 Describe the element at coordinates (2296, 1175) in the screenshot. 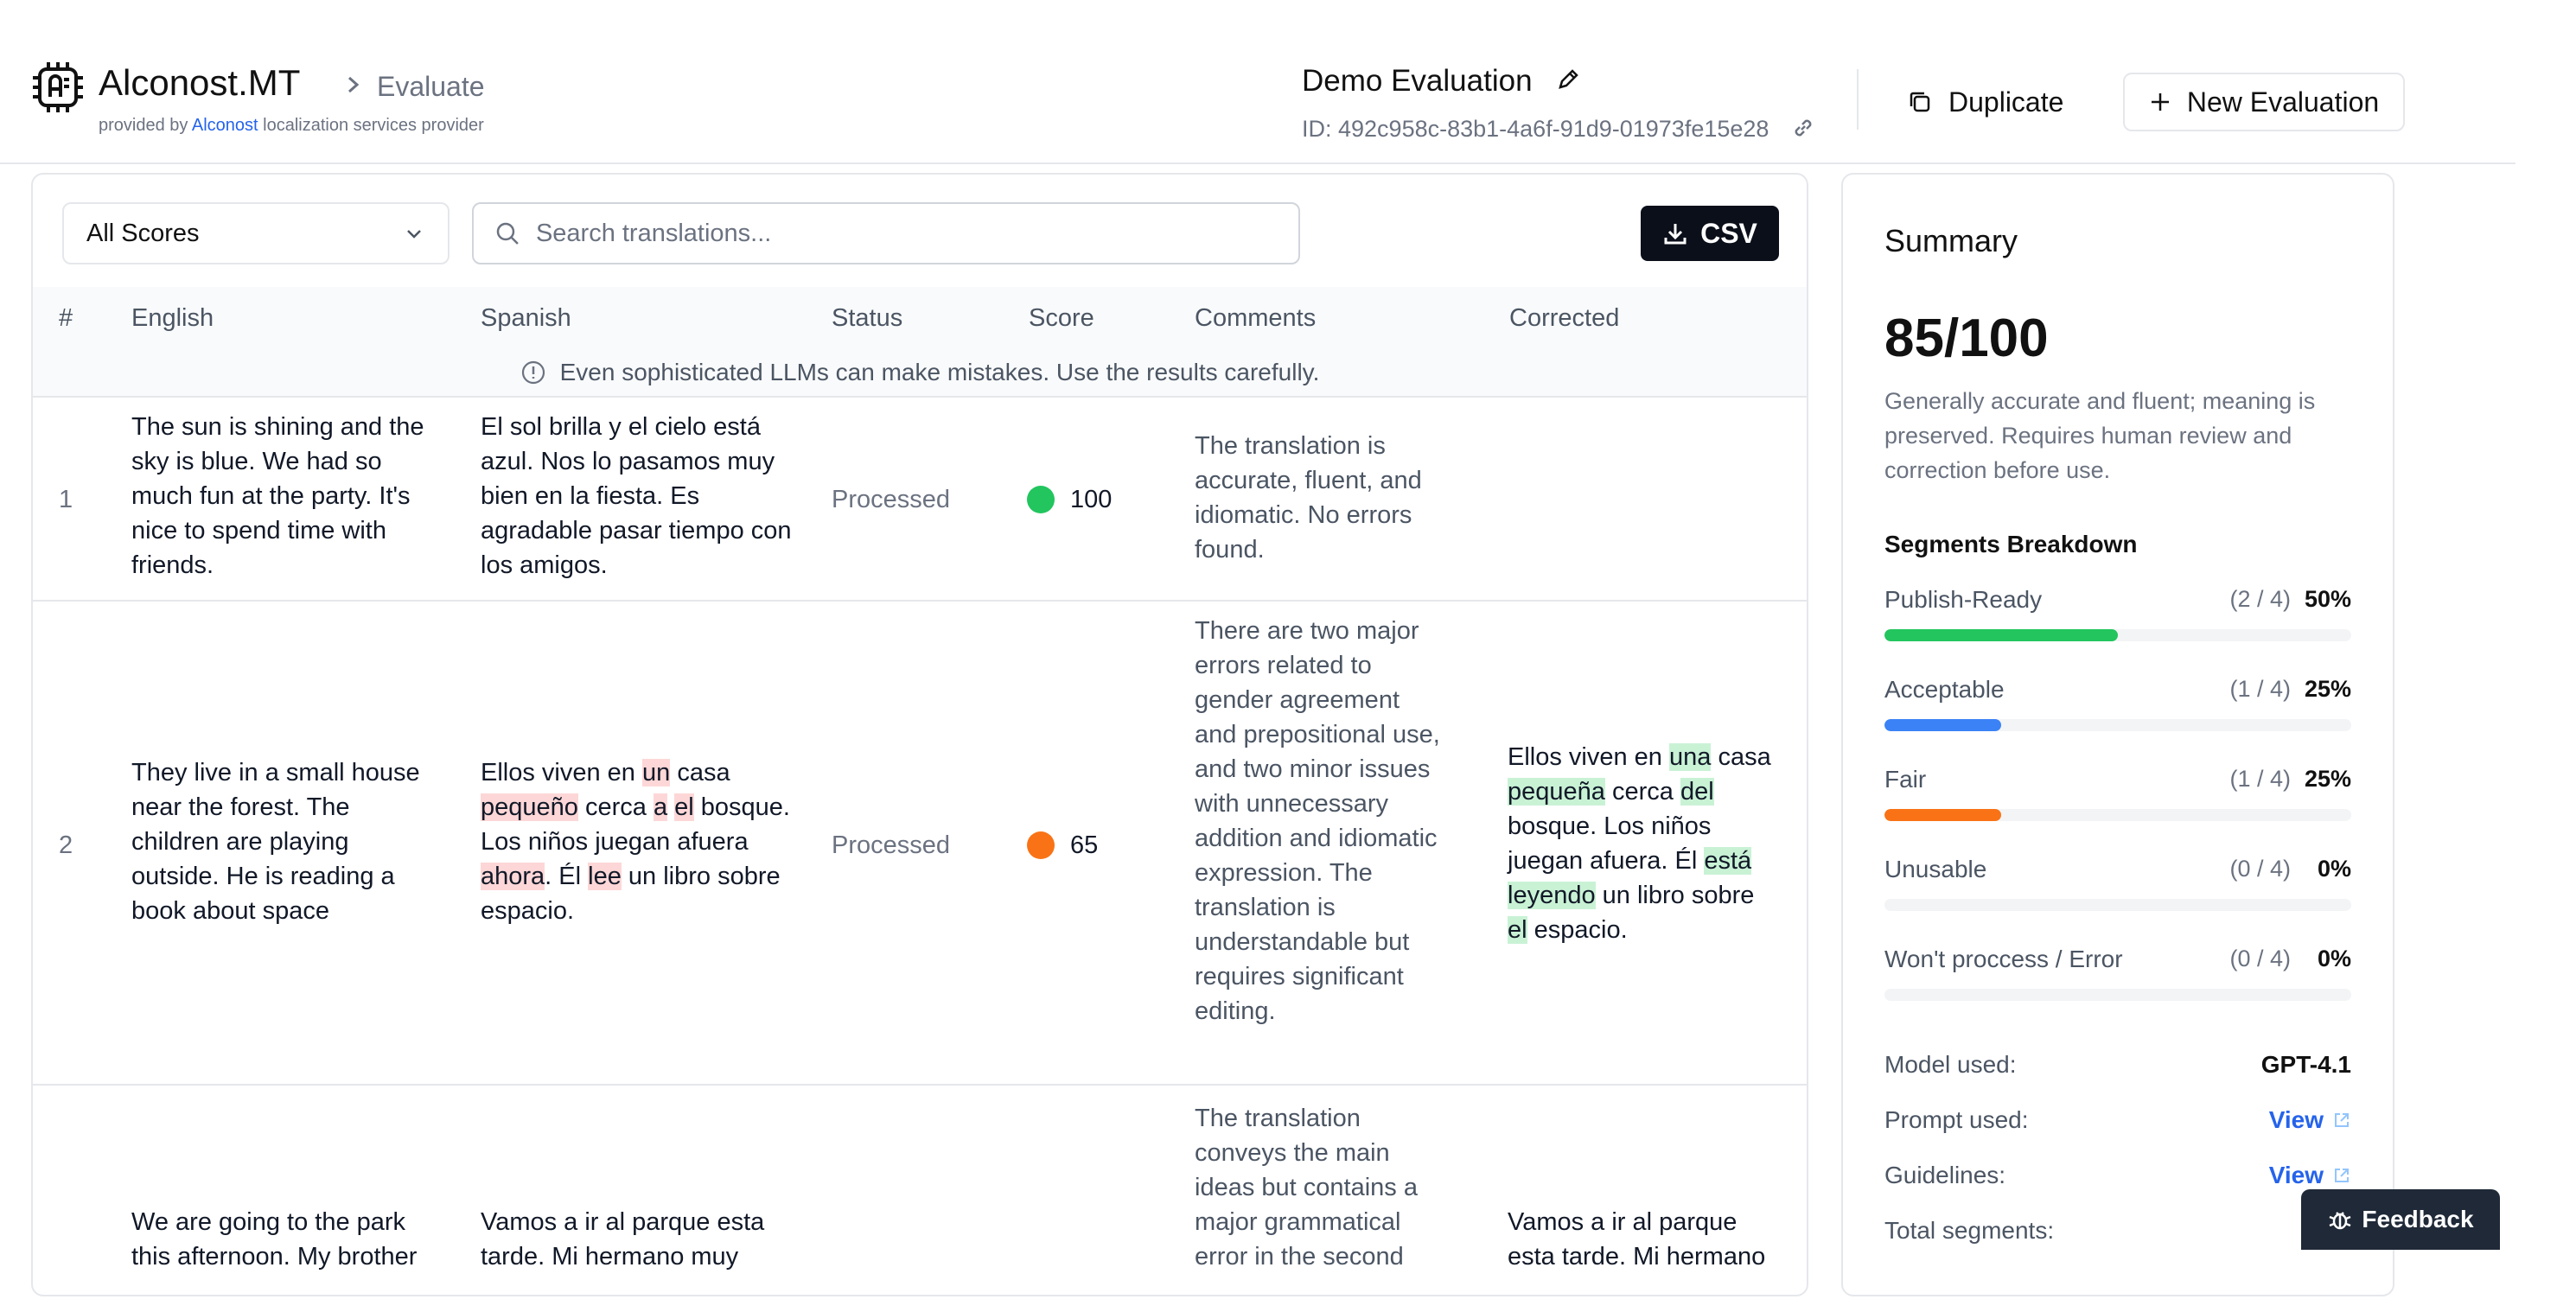

I see `guidelines-view-label: View` at that location.